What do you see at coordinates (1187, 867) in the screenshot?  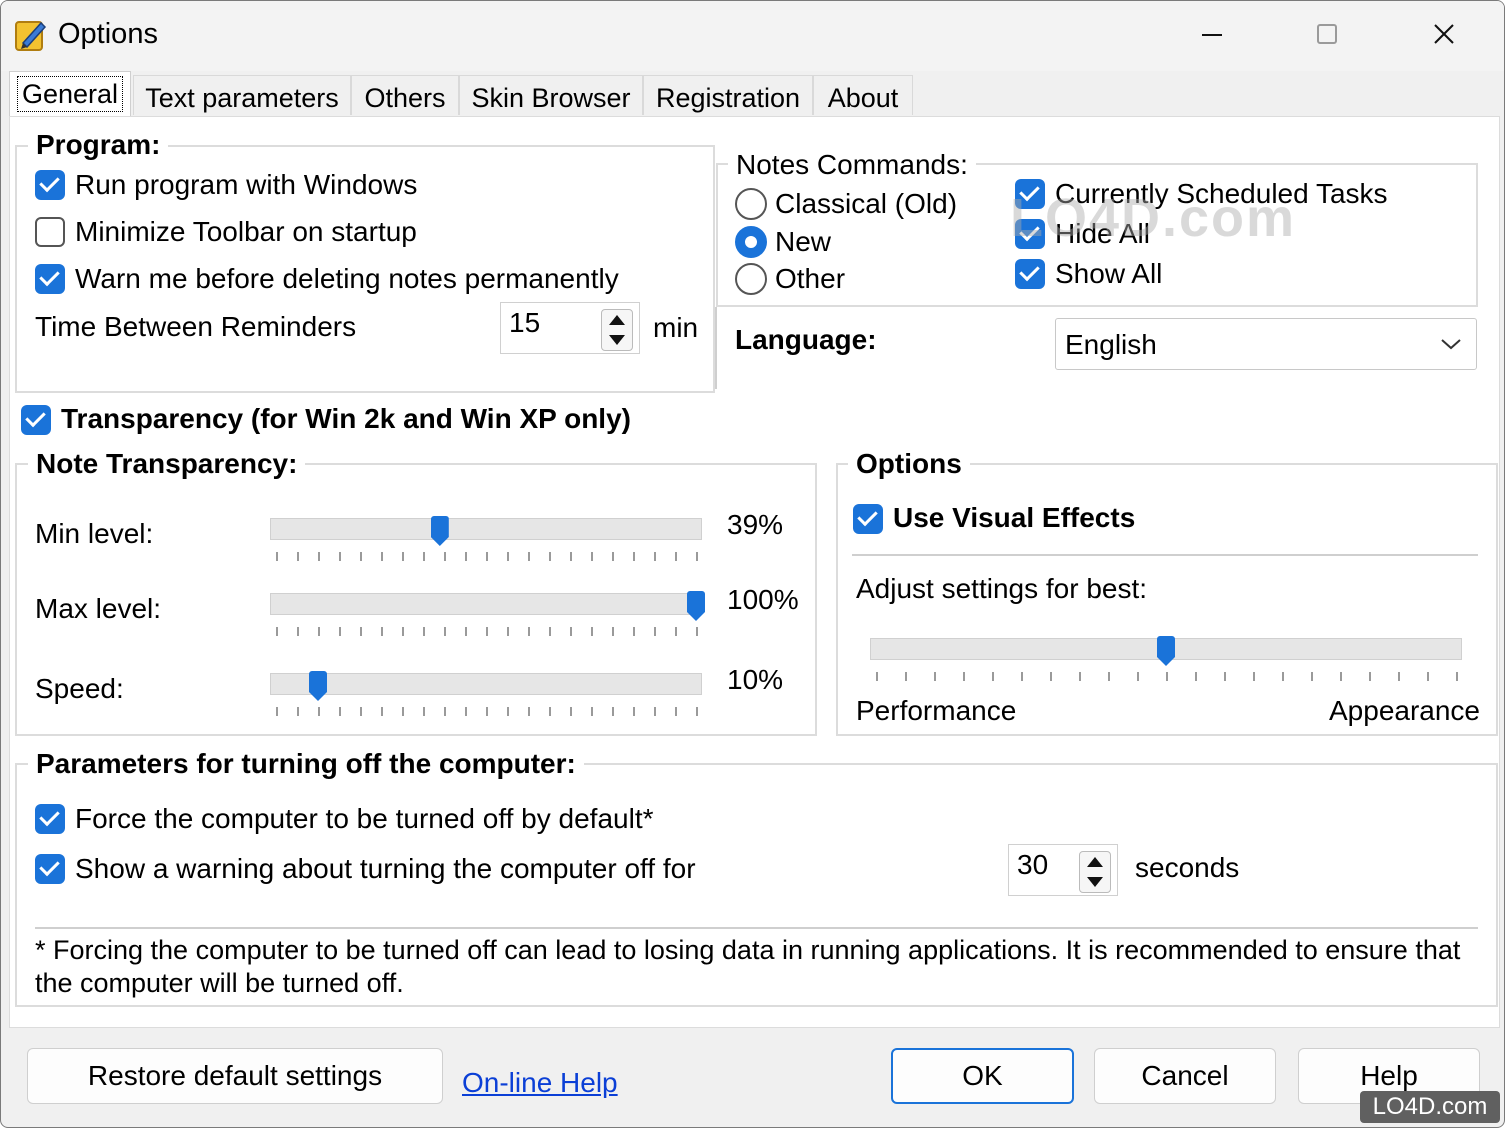 I see `seconds-unit: seconds` at bounding box center [1187, 867].